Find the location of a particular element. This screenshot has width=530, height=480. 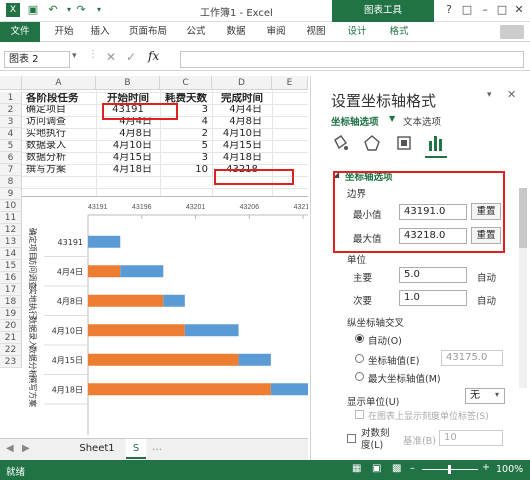

row-header: 7 is located at coordinates (11, 170).